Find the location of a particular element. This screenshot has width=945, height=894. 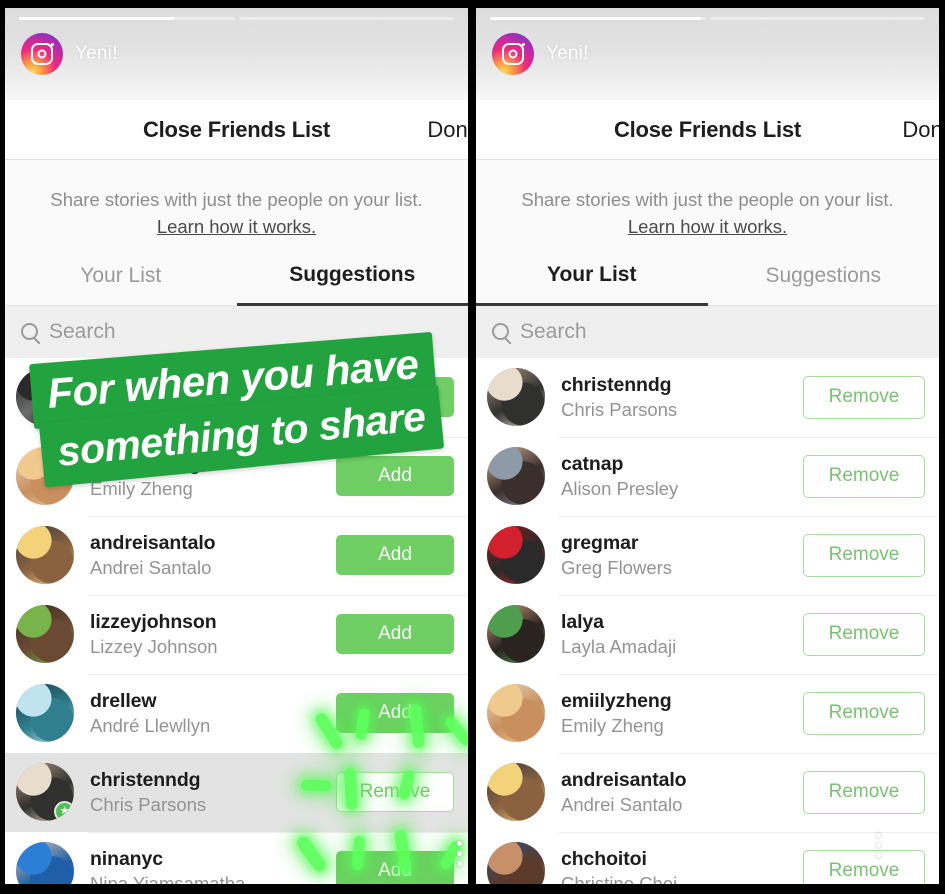

list-item-names: catnap Alison Presley is located at coordinates (674, 476).